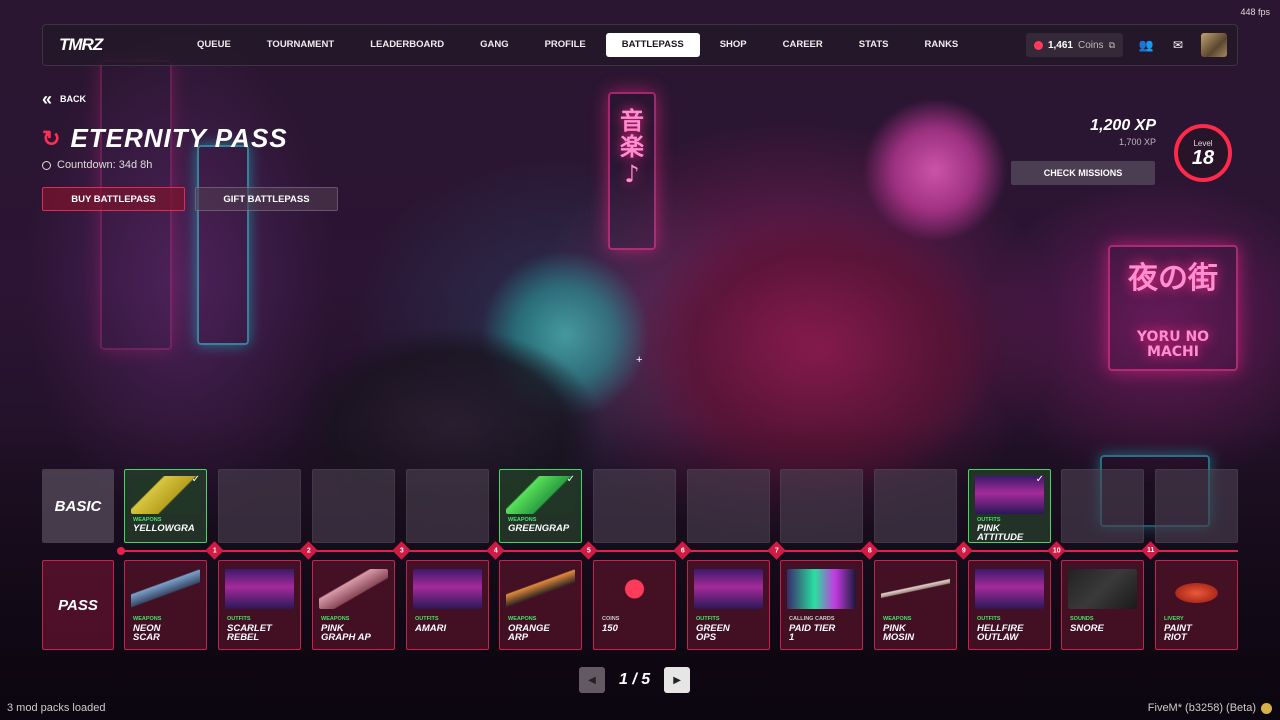 The height and width of the screenshot is (720, 1280). What do you see at coordinates (78, 605) in the screenshot?
I see `pass-row-label: PASS` at bounding box center [78, 605].